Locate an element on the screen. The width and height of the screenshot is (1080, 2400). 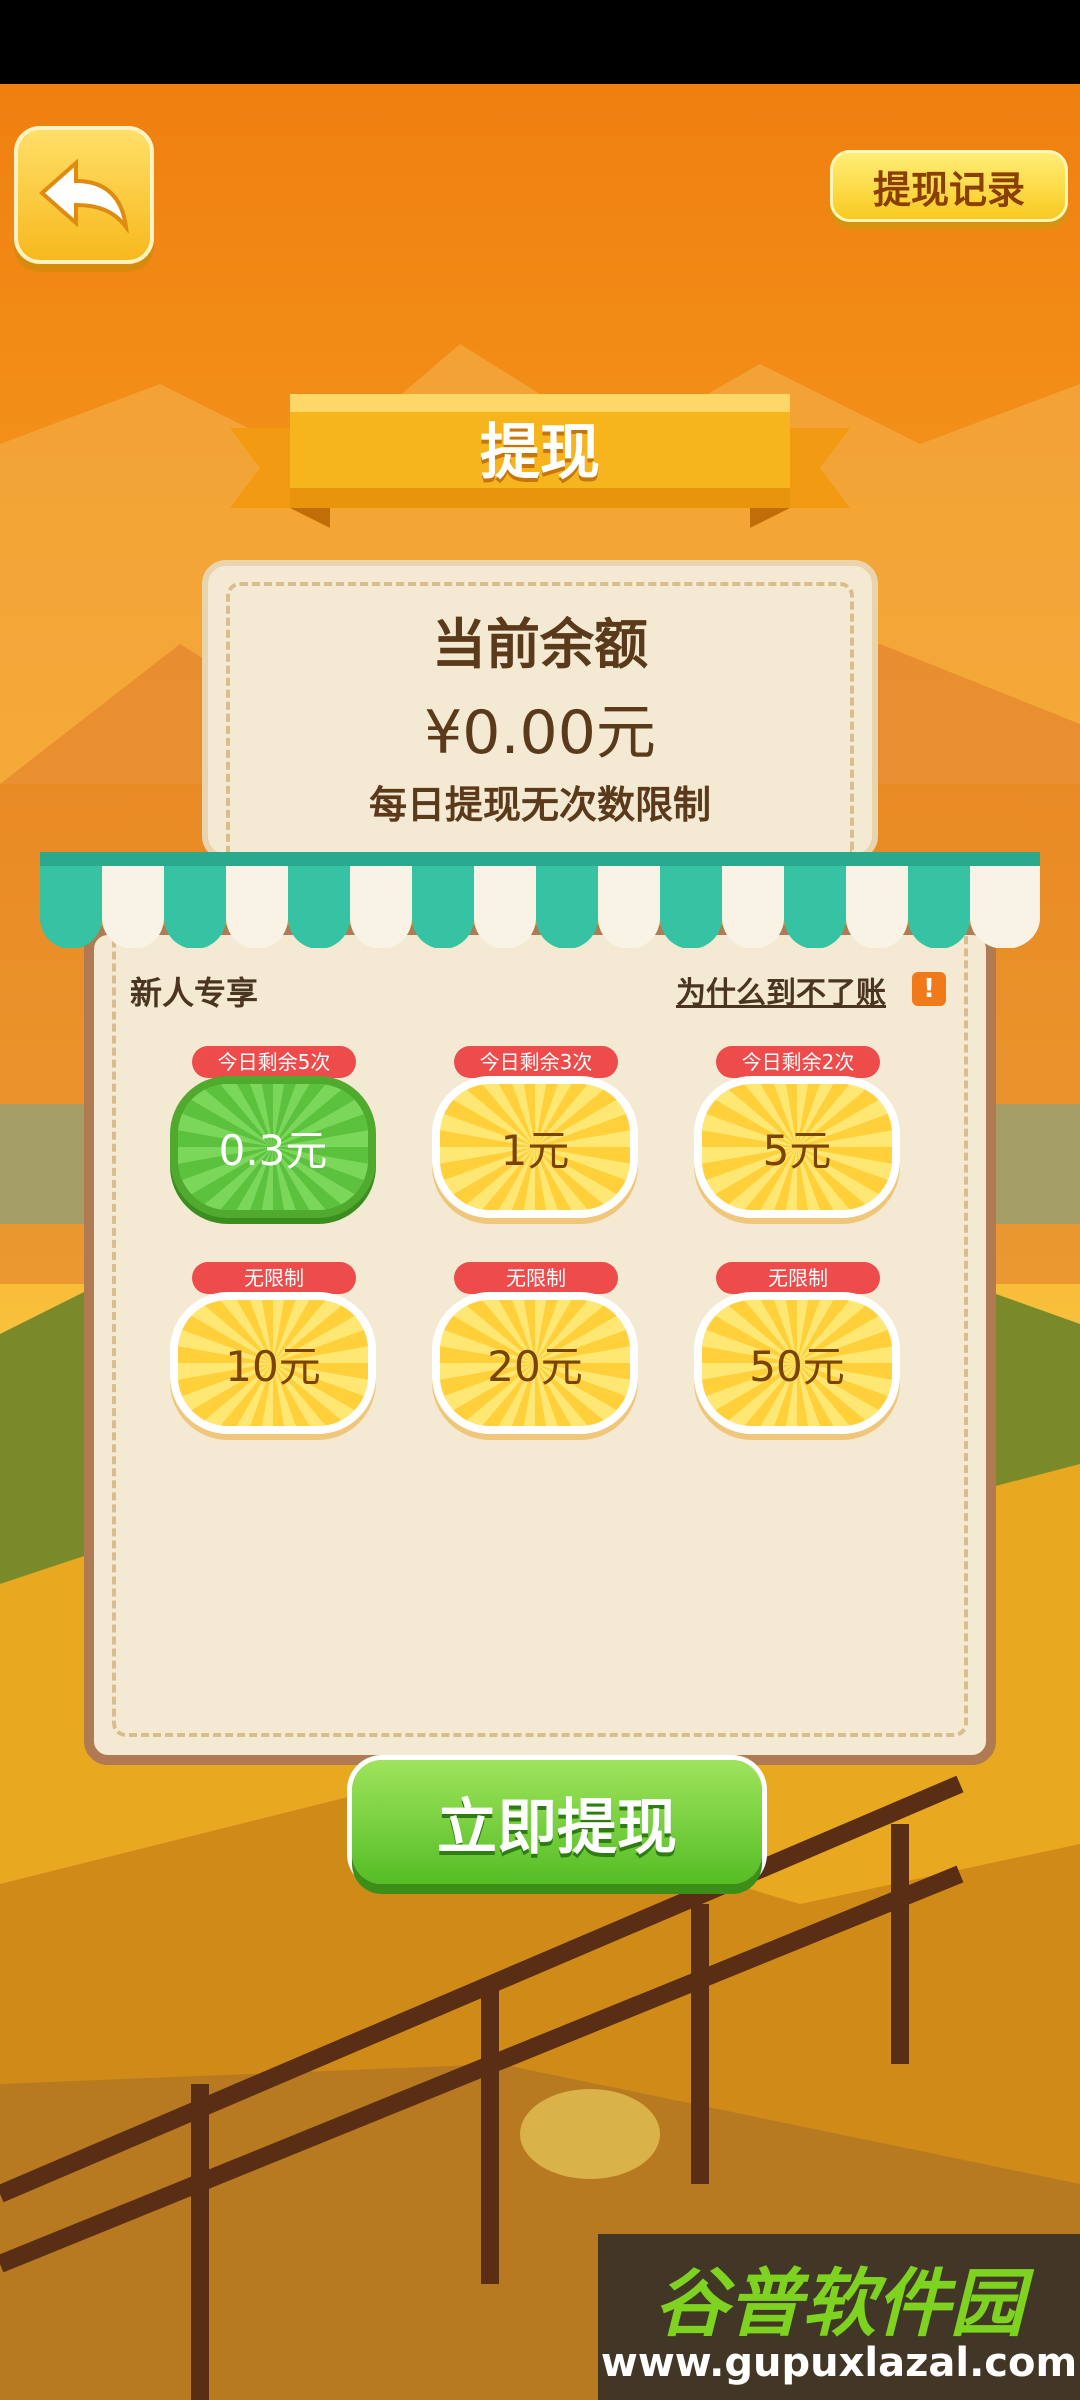
withdraw-now-button: 立即提现 is located at coordinates (557, 1822).